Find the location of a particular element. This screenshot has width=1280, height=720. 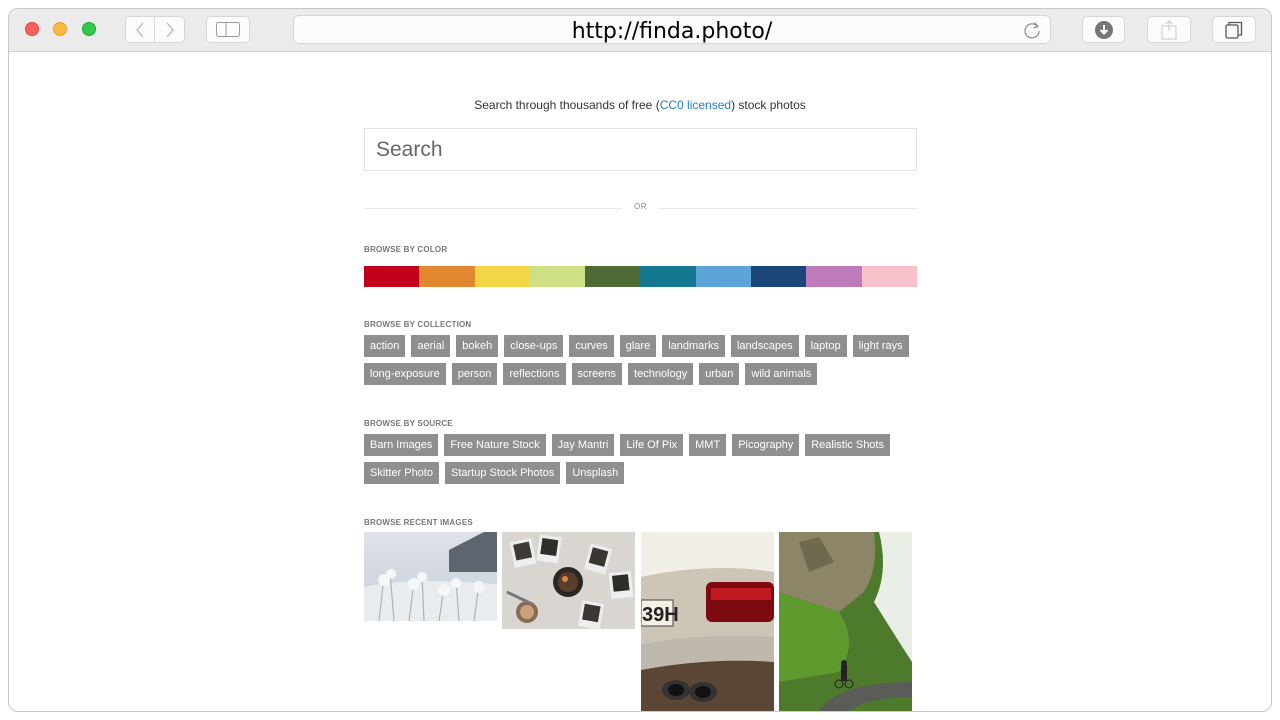

chevron-right-icon is located at coordinates (170, 29).